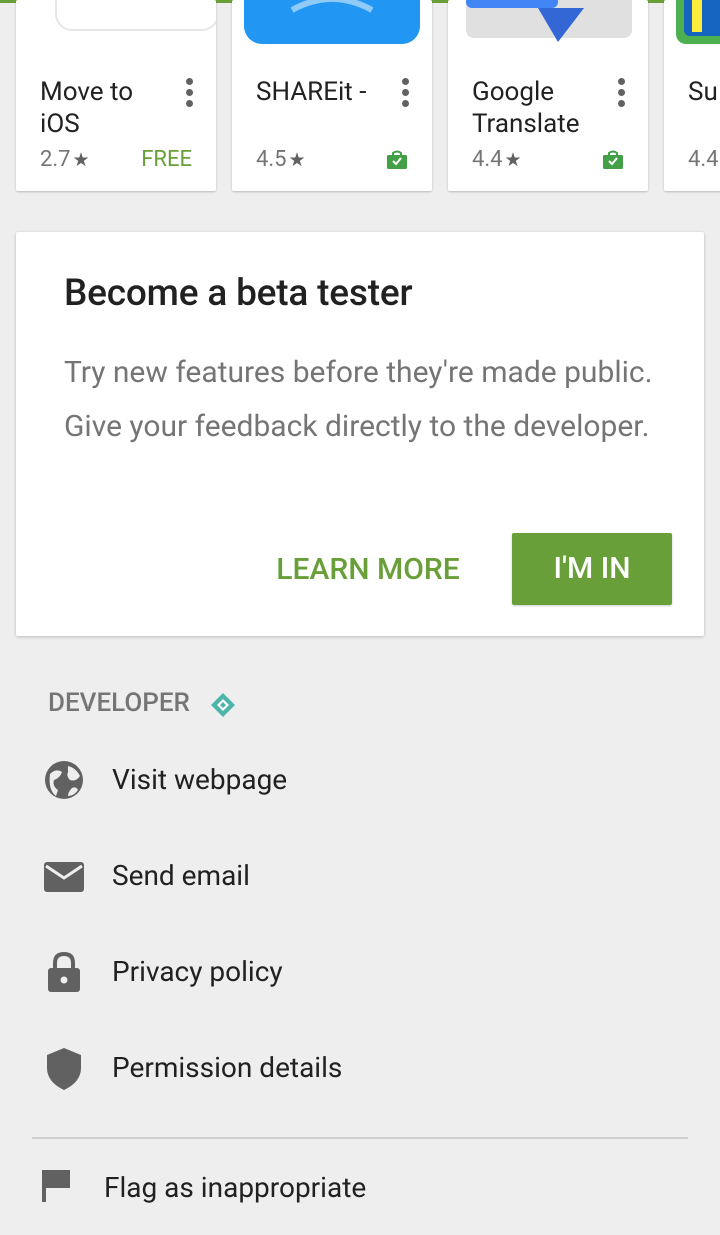 The image size is (720, 1235). I want to click on app-rating: 4.4, so click(703, 159).